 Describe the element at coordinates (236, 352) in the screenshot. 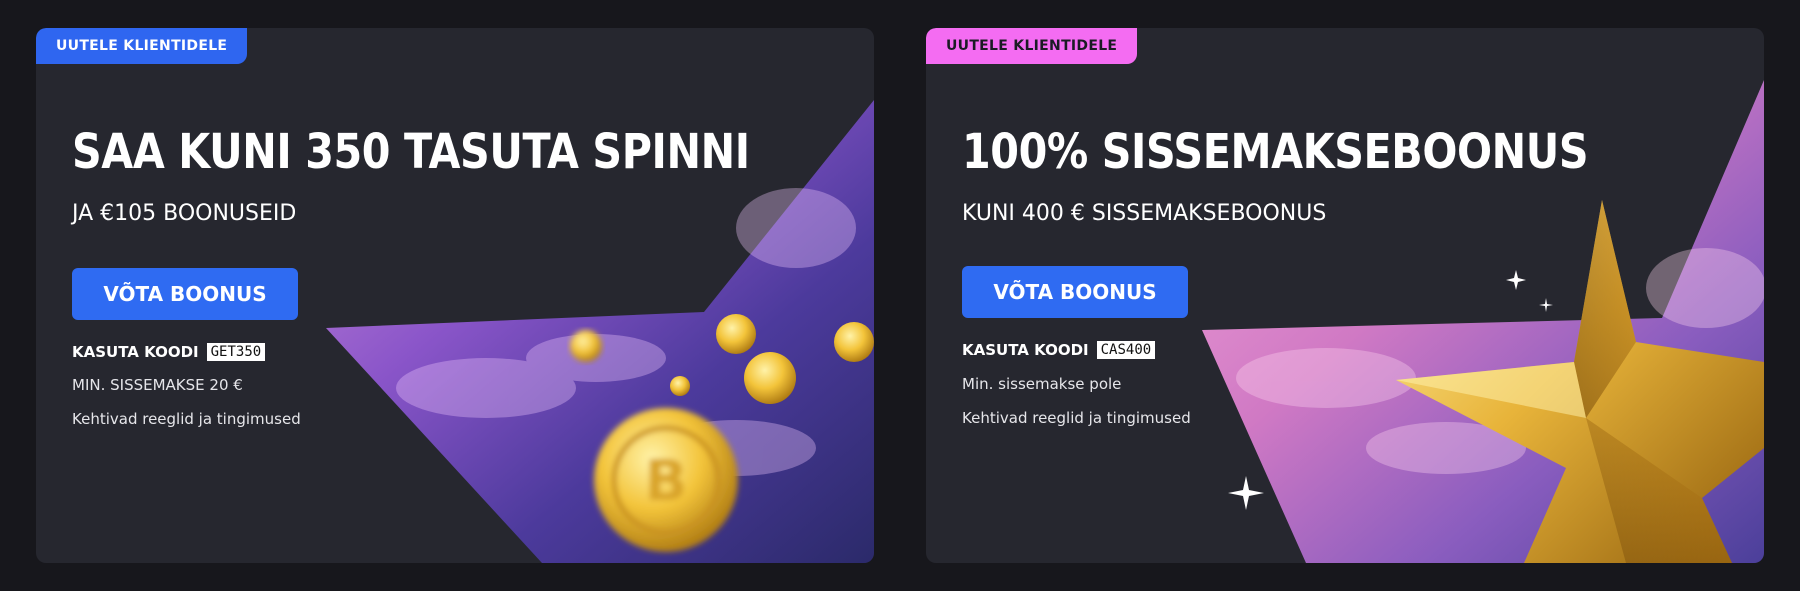

I see `promo-code: GET350` at that location.